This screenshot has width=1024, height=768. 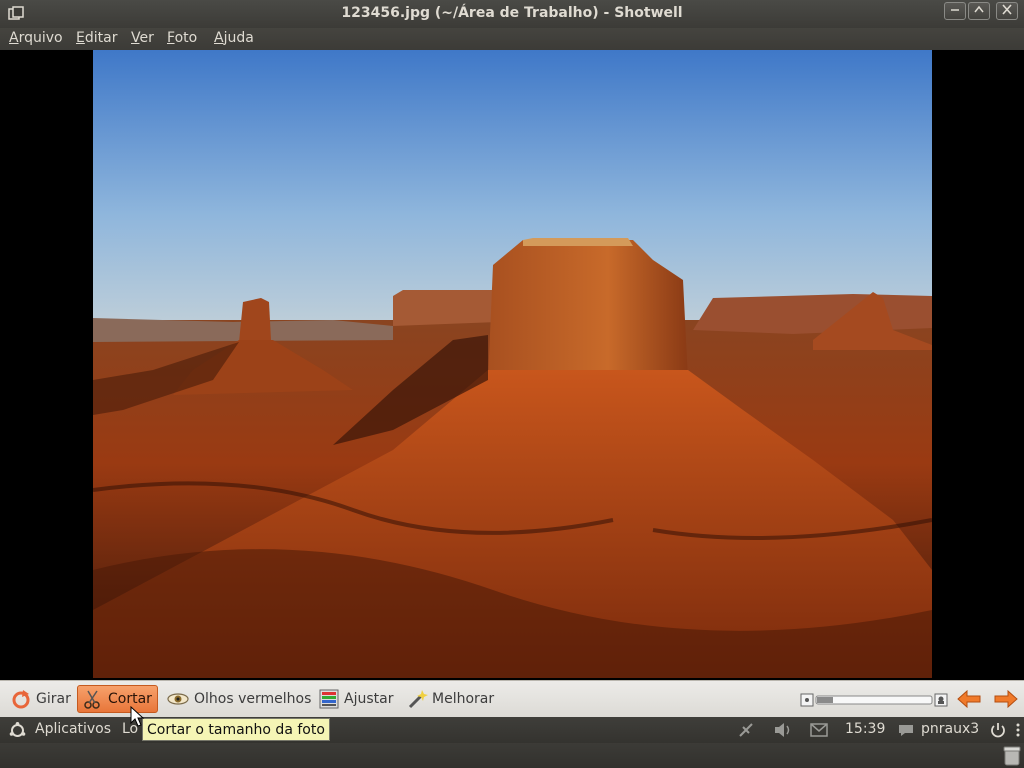 I want to click on applications-menu: Aplicativos, so click(x=73, y=729).